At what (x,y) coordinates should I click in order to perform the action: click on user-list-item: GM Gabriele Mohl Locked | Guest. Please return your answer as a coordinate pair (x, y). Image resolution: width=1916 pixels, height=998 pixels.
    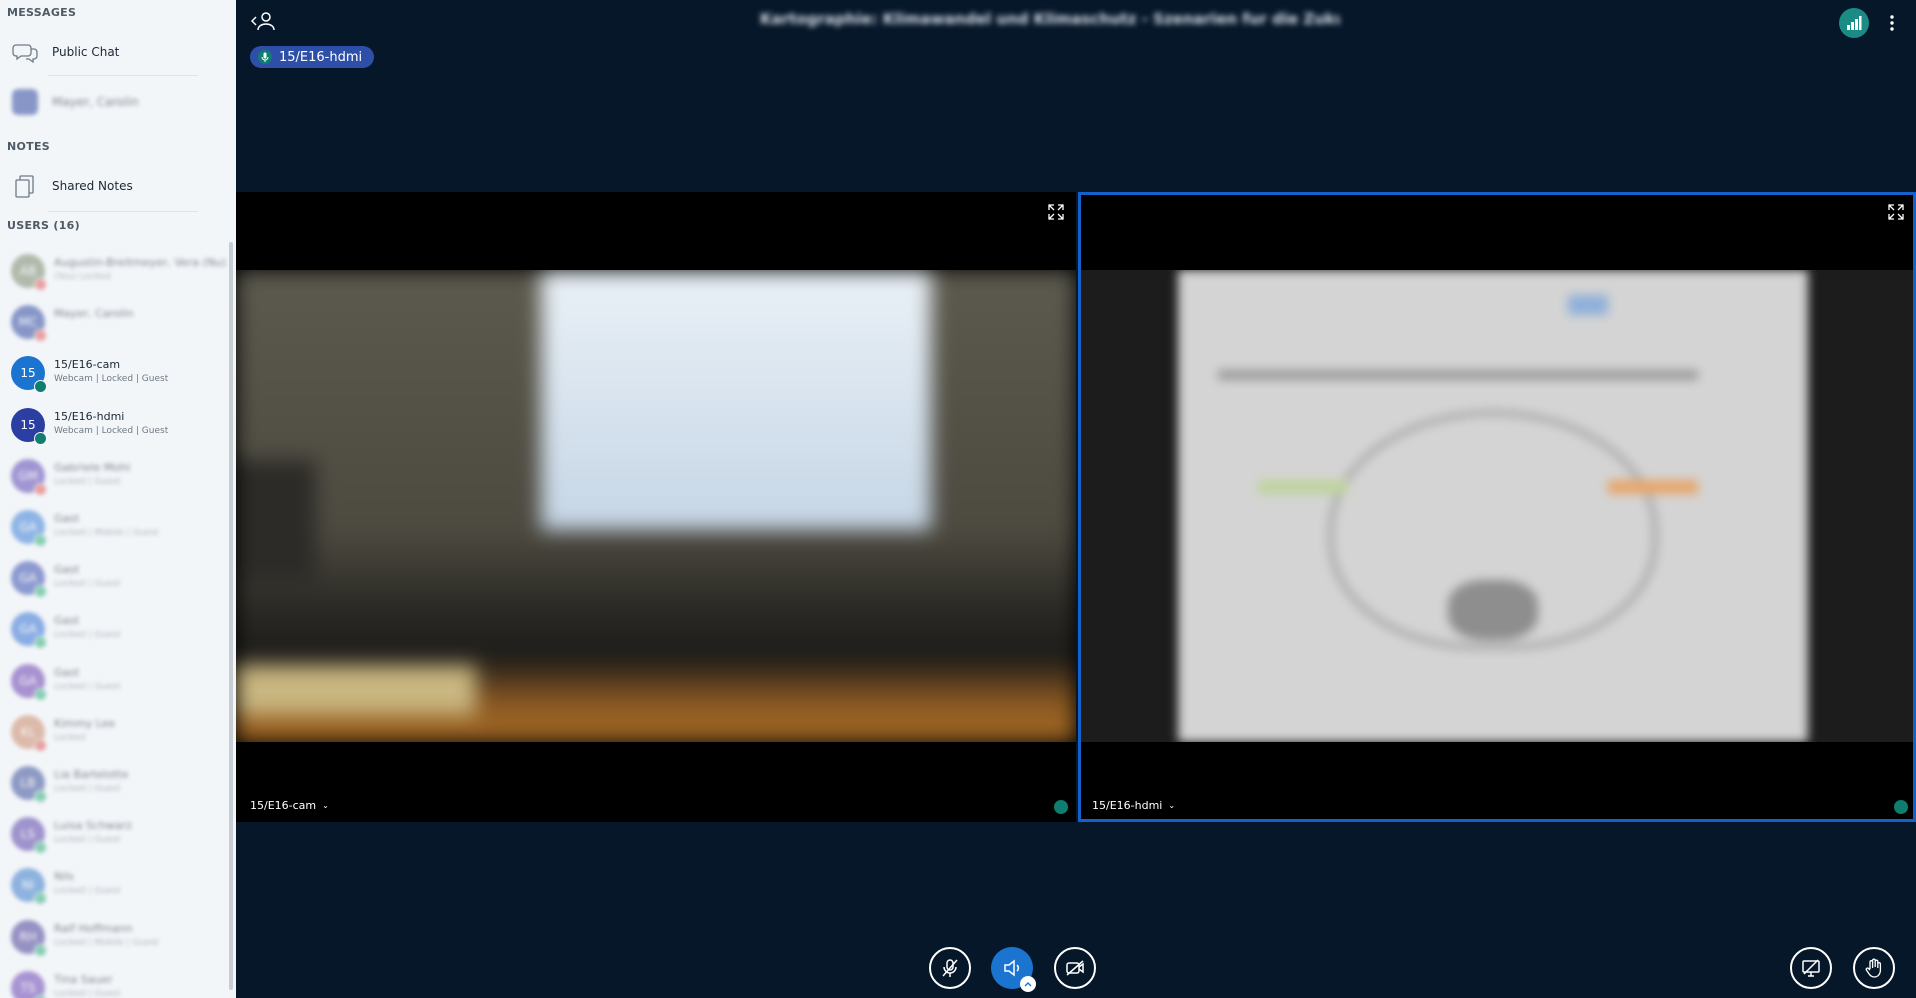
    Looking at the image, I should click on (116, 476).